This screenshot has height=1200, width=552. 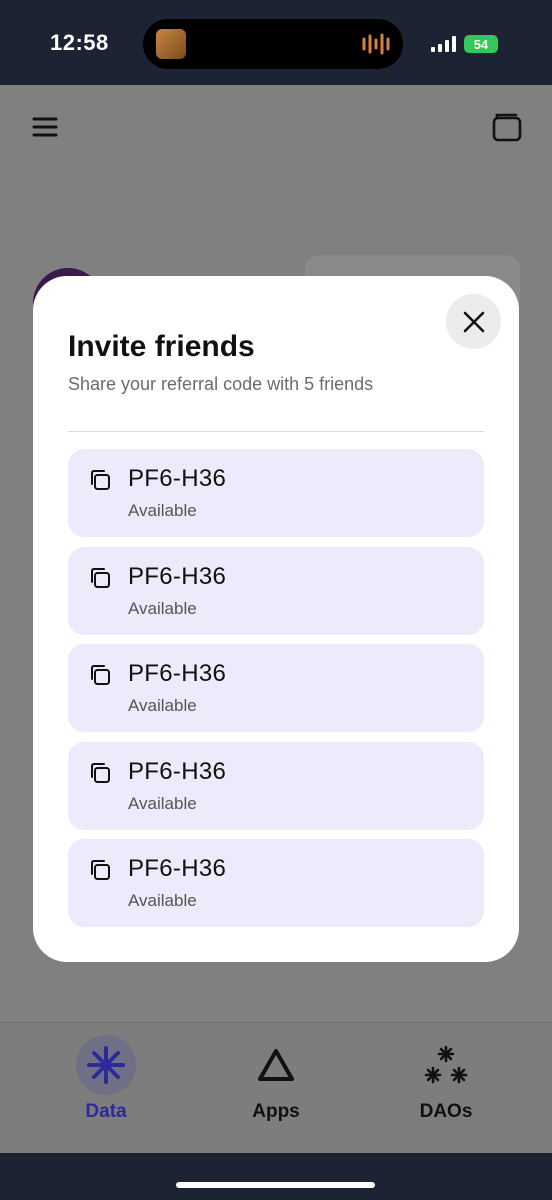 I want to click on nav-label-daos: DAOs, so click(x=446, y=1111).